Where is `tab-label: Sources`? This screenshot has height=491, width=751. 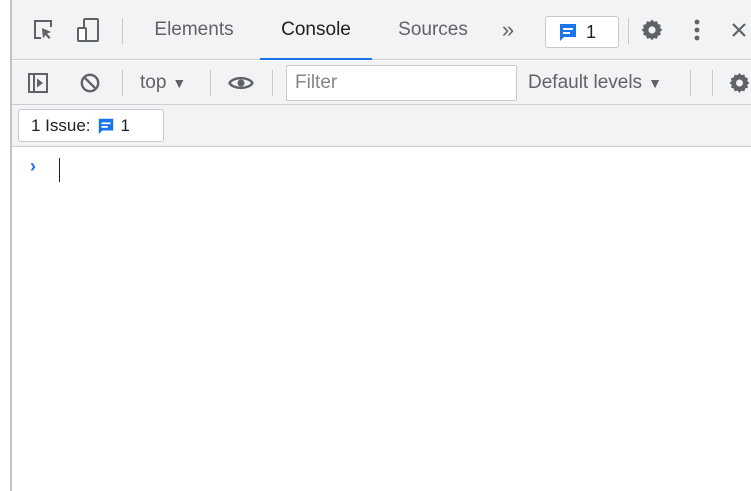 tab-label: Sources is located at coordinates (433, 29).